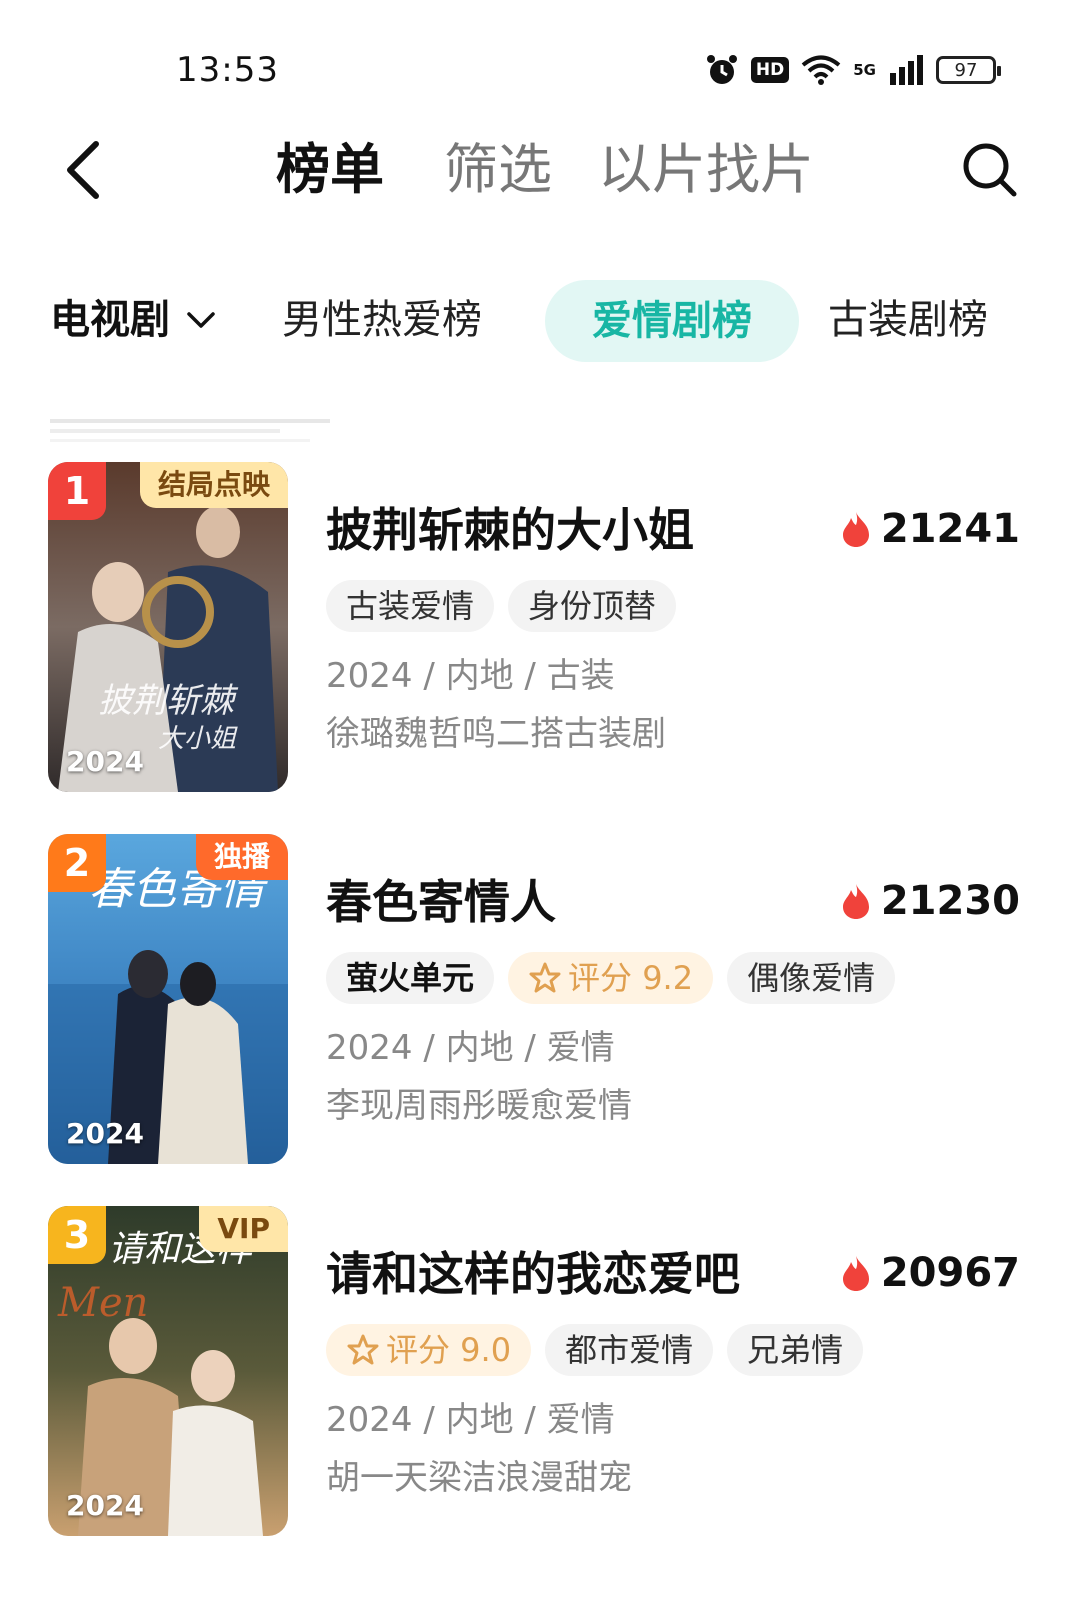  I want to click on signal-icon, so click(906, 70).